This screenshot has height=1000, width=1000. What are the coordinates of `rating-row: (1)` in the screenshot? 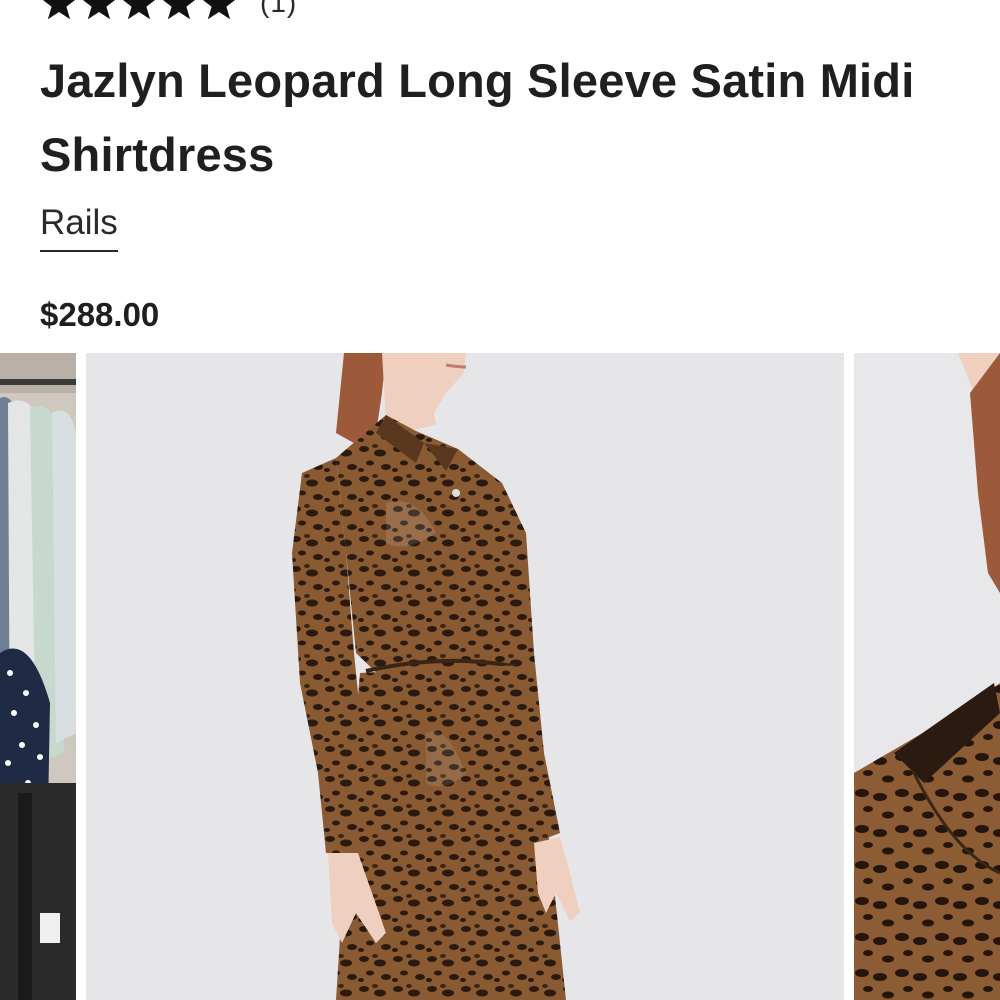 It's located at (168, 10).